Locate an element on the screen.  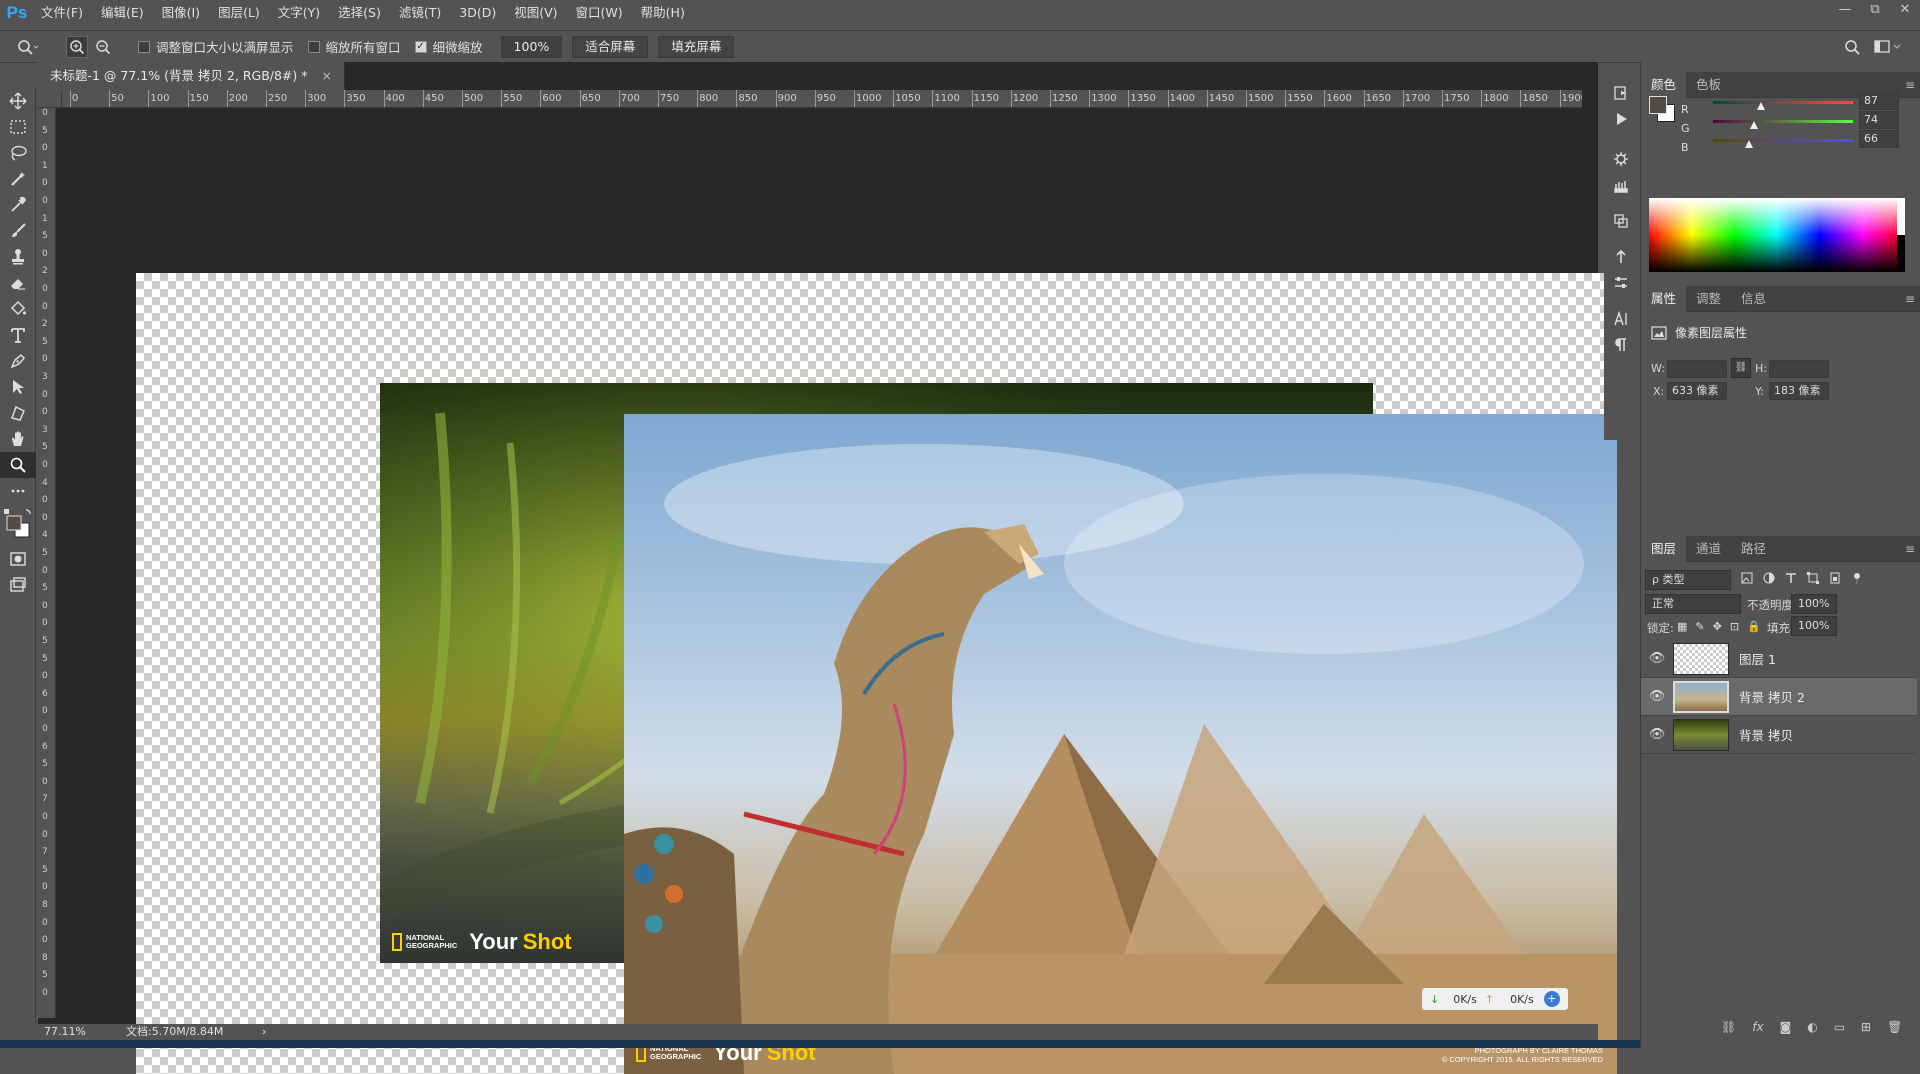
layer-row-selected: 👁 背景 拷贝 2 is located at coordinates (1779, 697).